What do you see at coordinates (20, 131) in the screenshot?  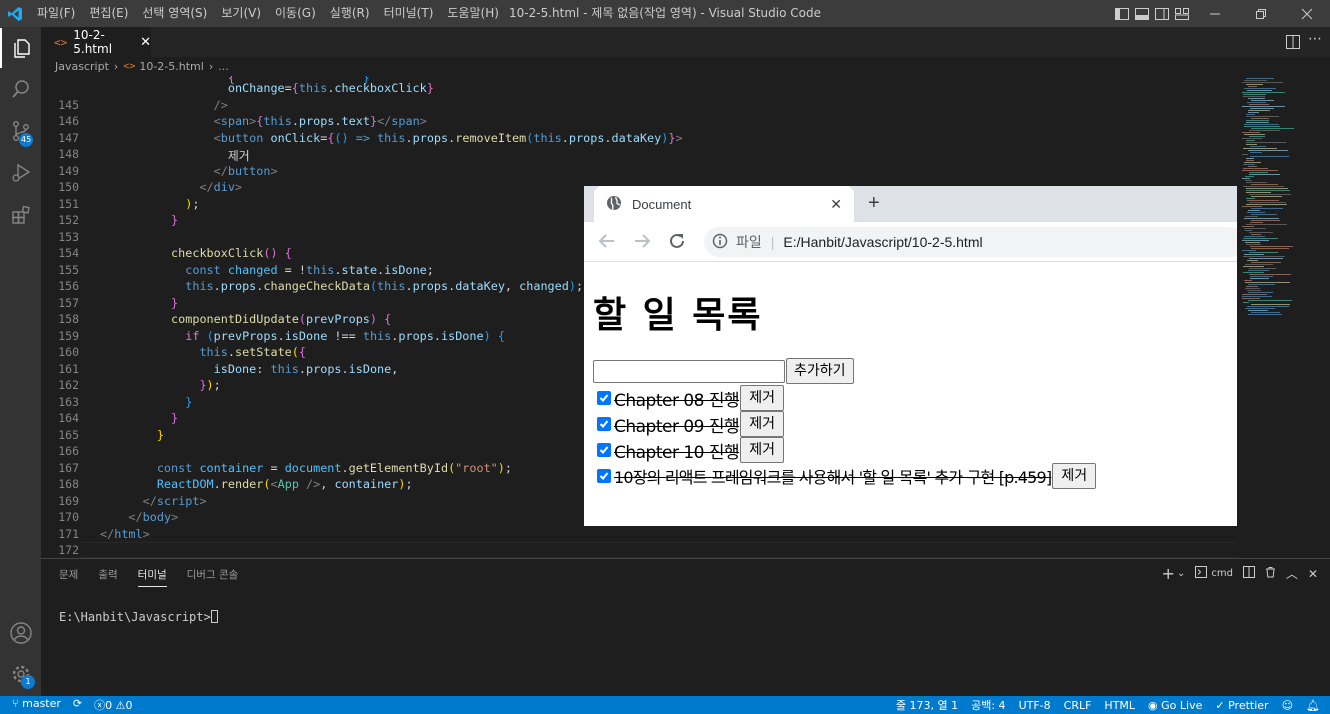 I see `source-control-icon: 45` at bounding box center [20, 131].